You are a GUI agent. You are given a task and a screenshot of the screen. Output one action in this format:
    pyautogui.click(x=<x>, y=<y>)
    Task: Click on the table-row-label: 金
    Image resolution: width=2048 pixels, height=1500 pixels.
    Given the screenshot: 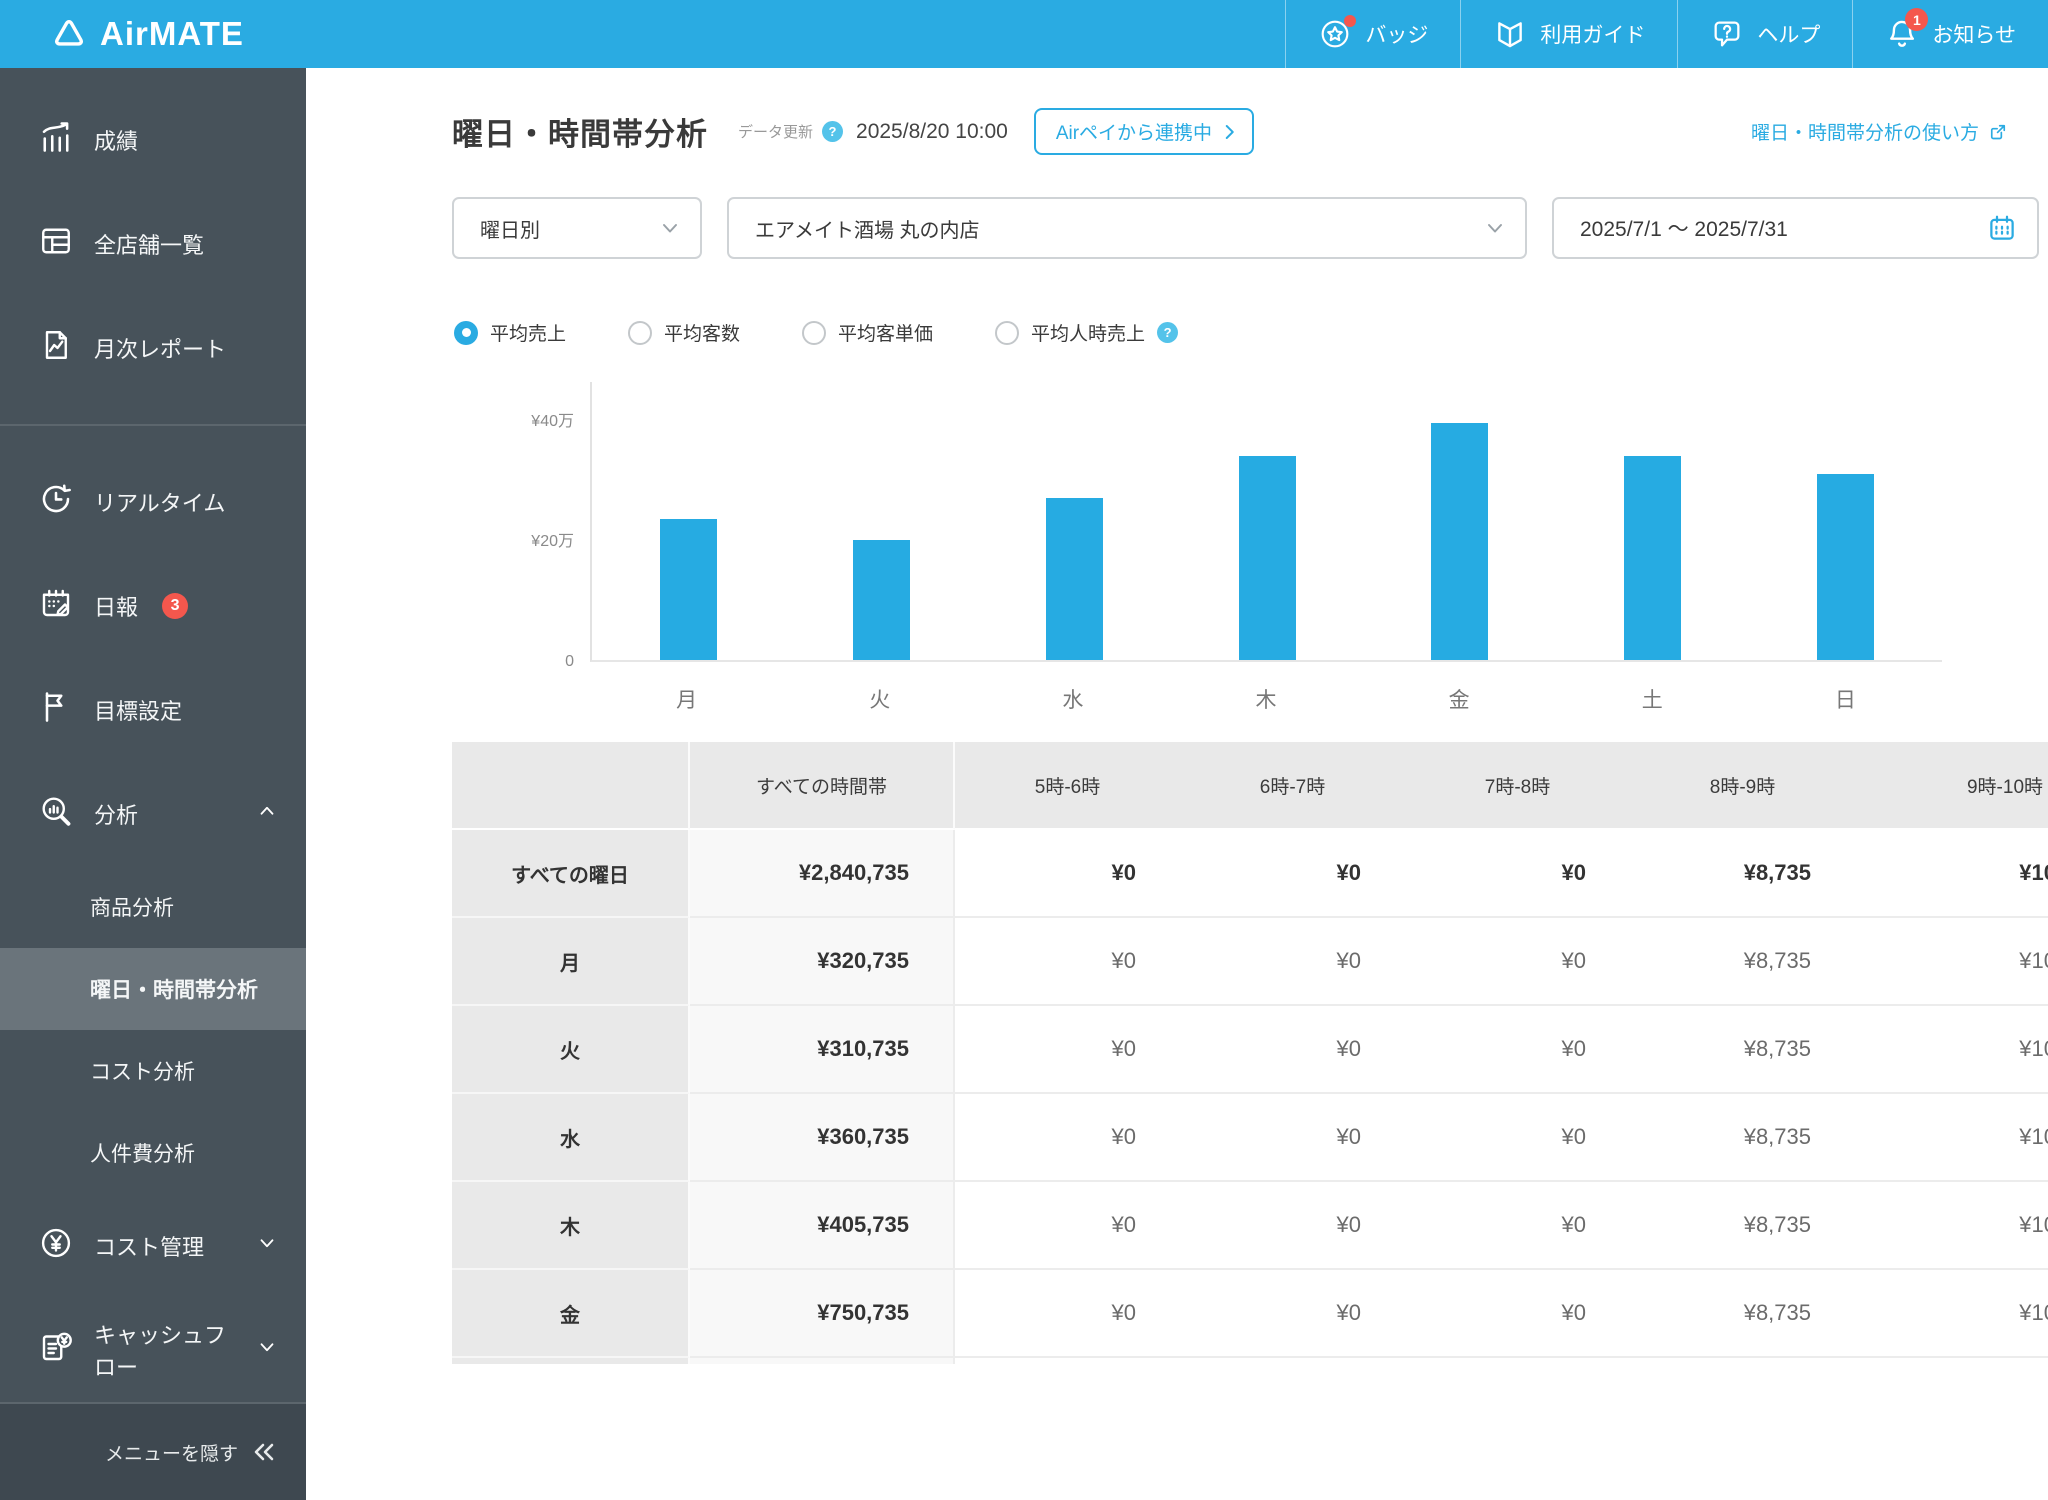 What is the action you would take?
    pyautogui.click(x=571, y=1314)
    